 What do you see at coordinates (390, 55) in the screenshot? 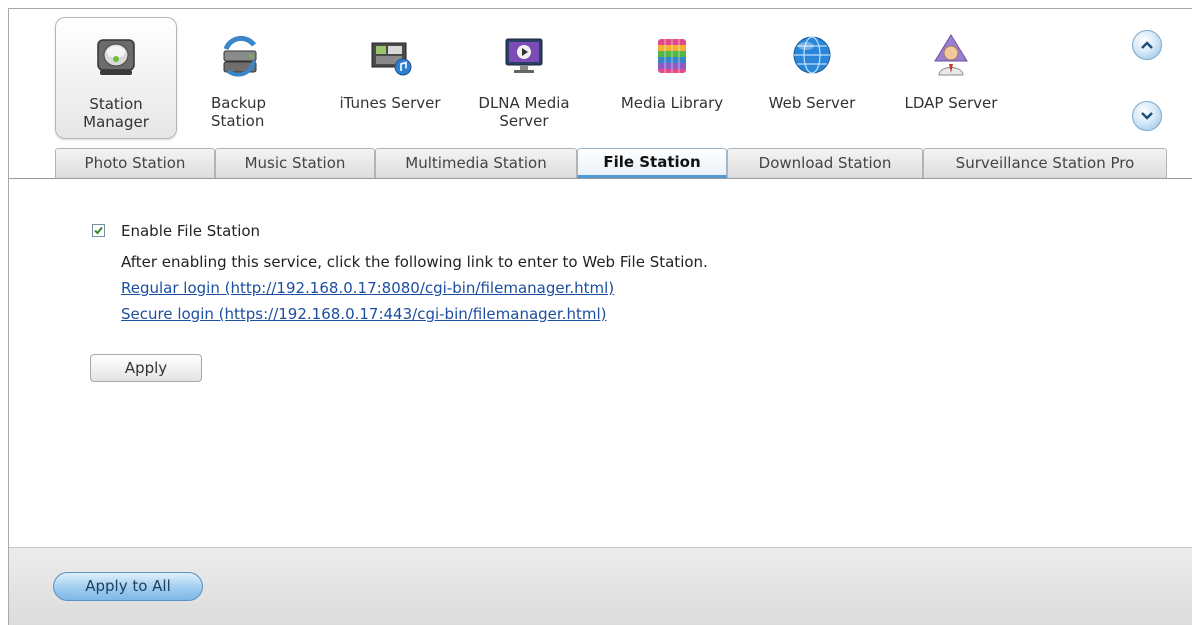
I see `itunes-server-icon` at bounding box center [390, 55].